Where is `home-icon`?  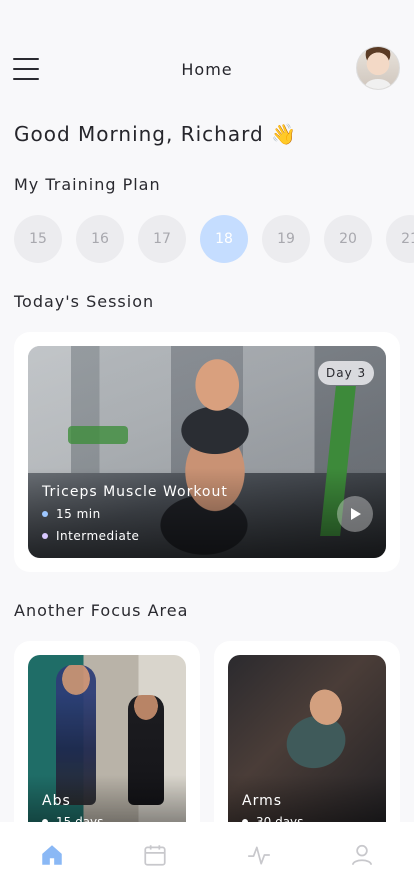
home-icon is located at coordinates (52, 855).